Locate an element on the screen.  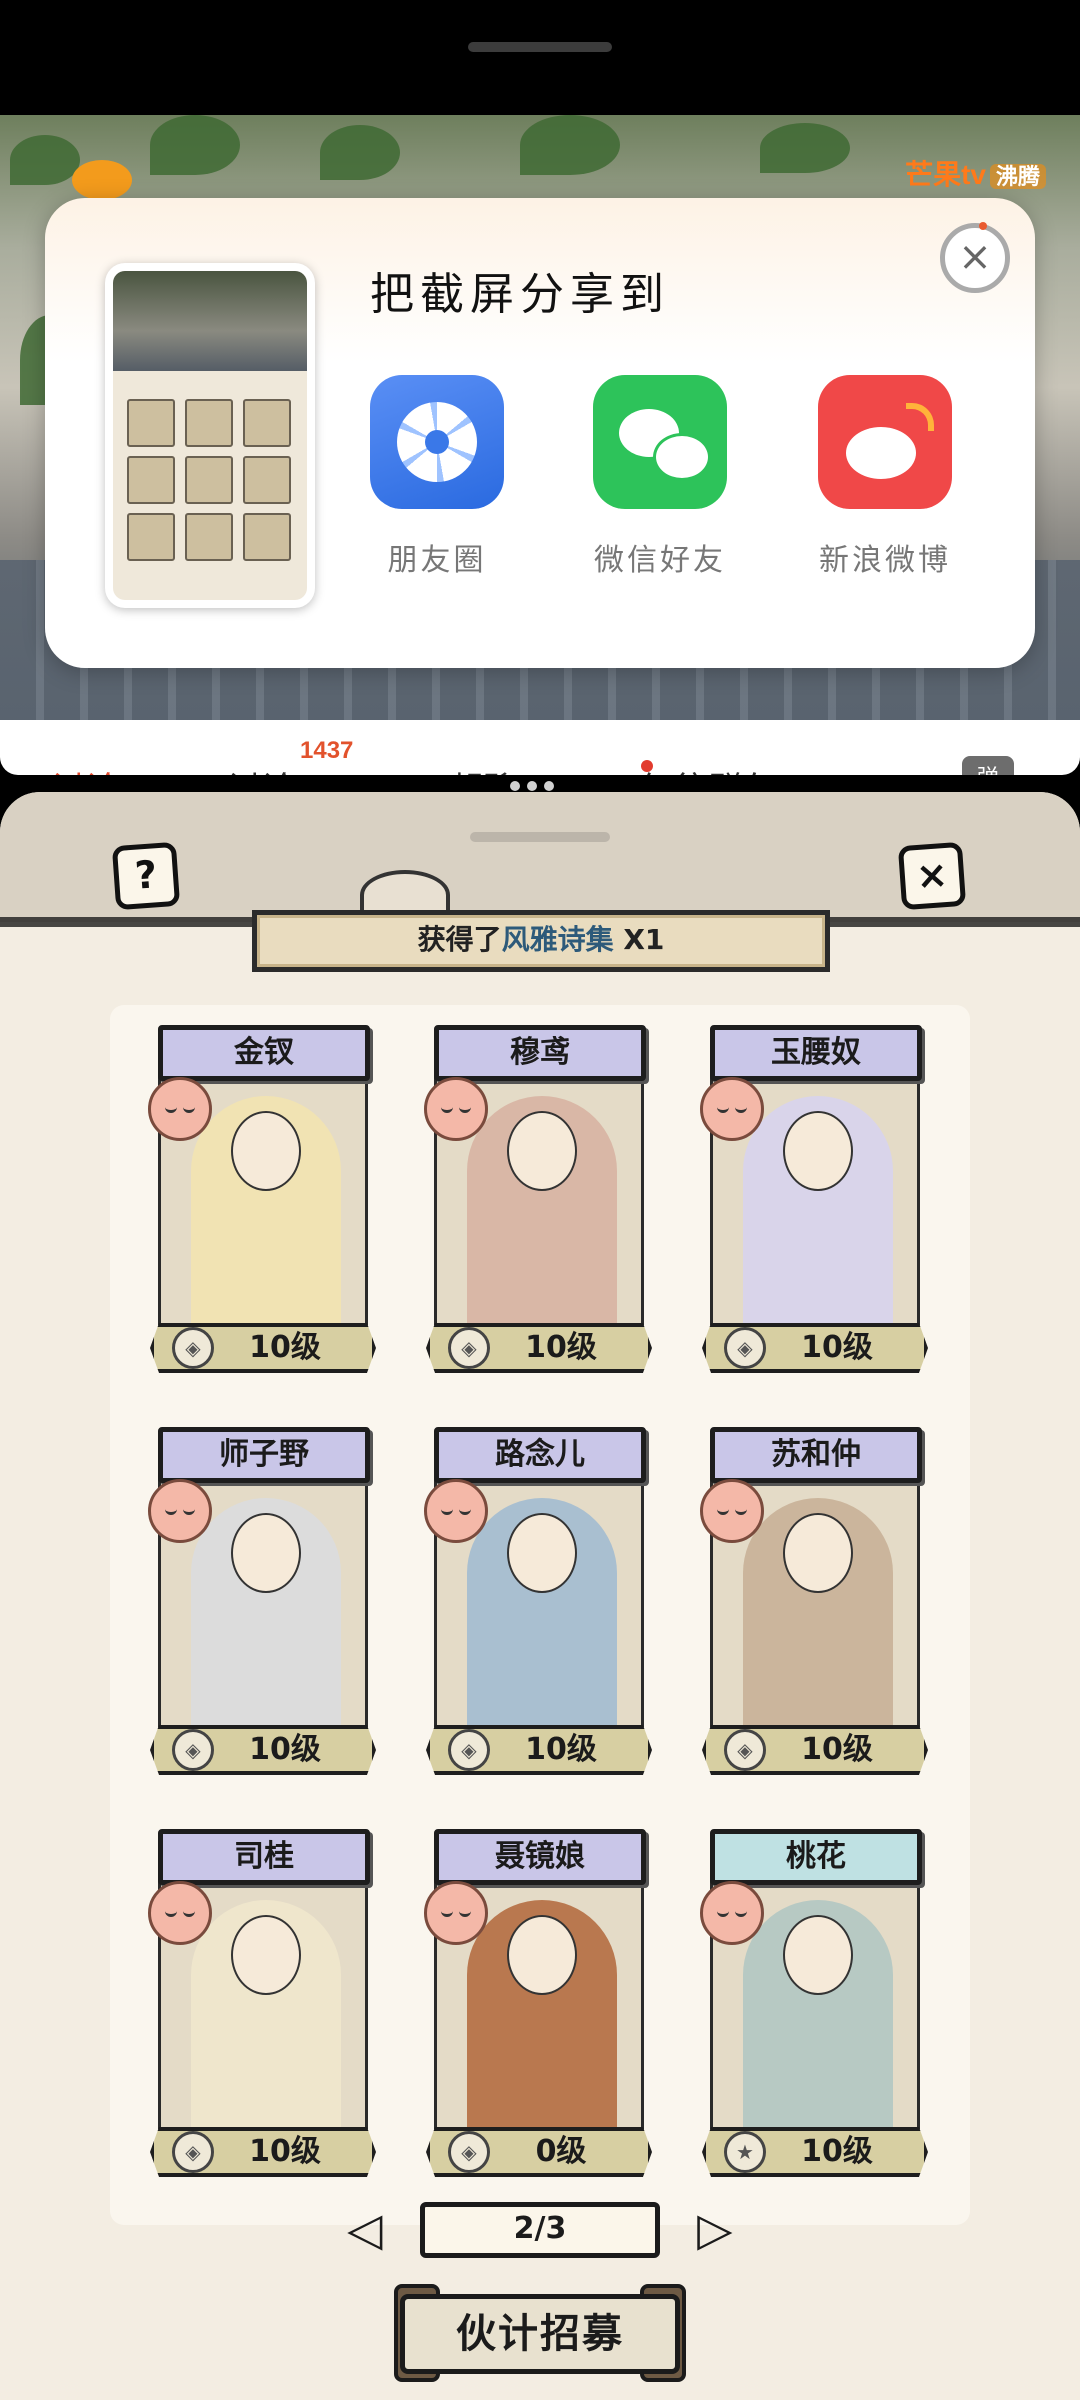
notification-dot is located at coordinates (647, 766).